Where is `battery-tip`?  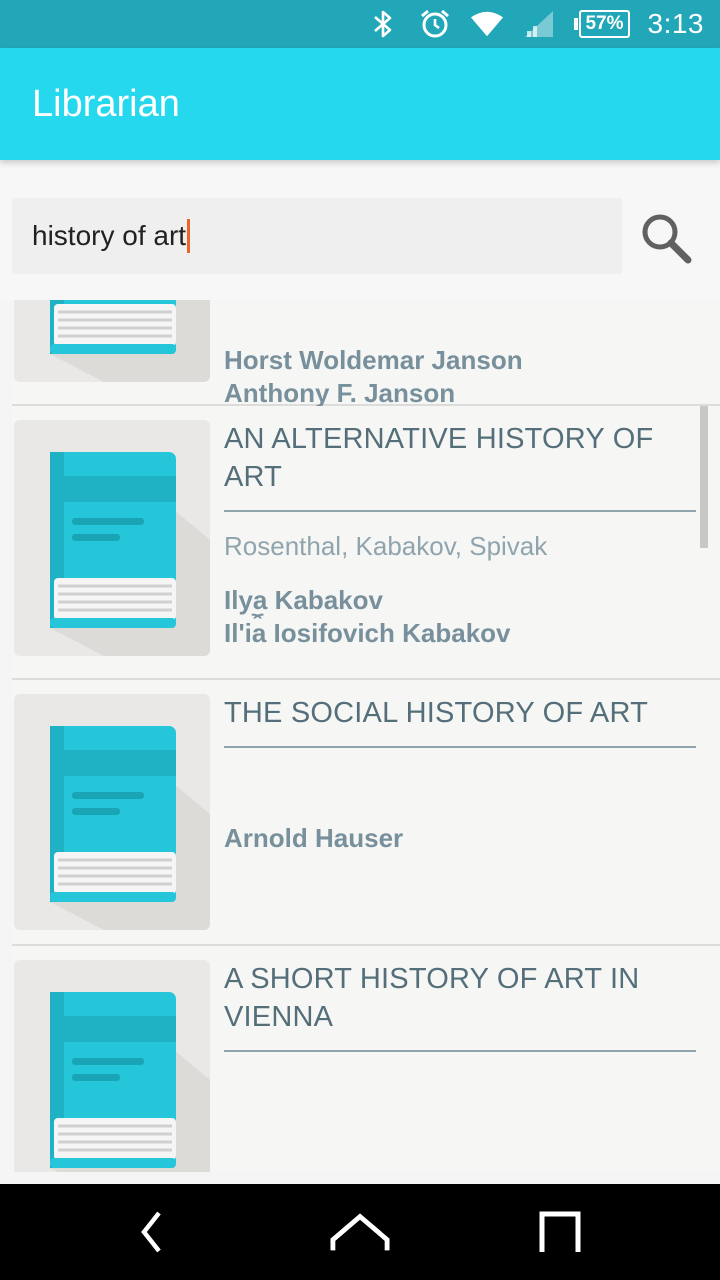 battery-tip is located at coordinates (576, 24).